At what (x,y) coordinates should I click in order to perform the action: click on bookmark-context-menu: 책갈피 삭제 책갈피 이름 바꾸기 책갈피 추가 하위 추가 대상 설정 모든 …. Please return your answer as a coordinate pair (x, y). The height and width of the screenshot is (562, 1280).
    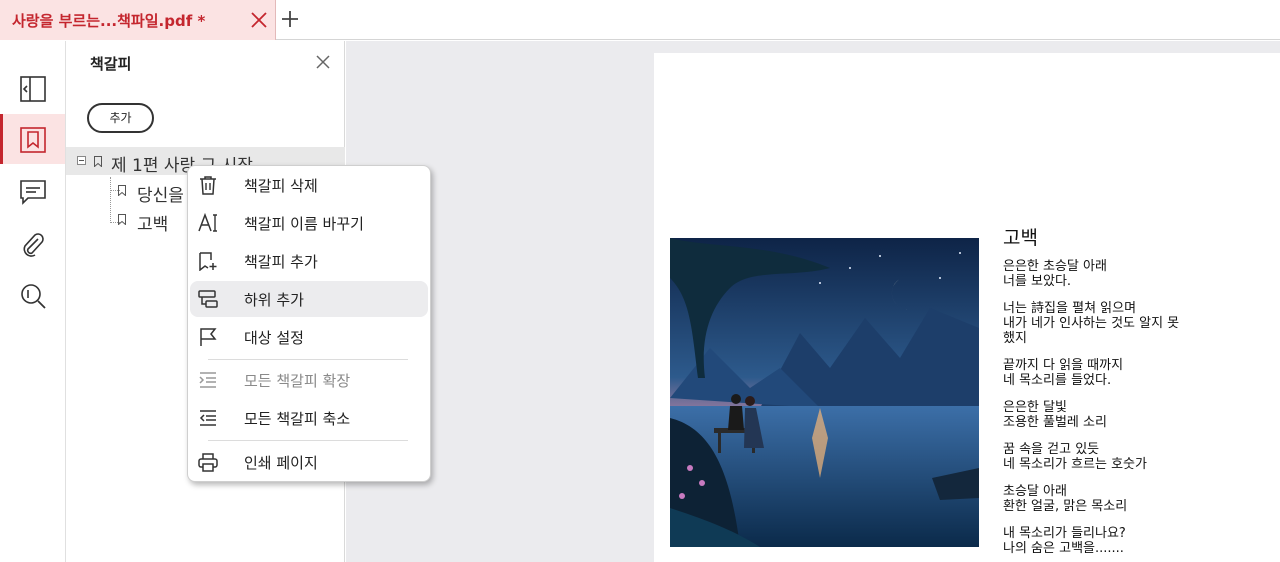
    Looking at the image, I should click on (309, 323).